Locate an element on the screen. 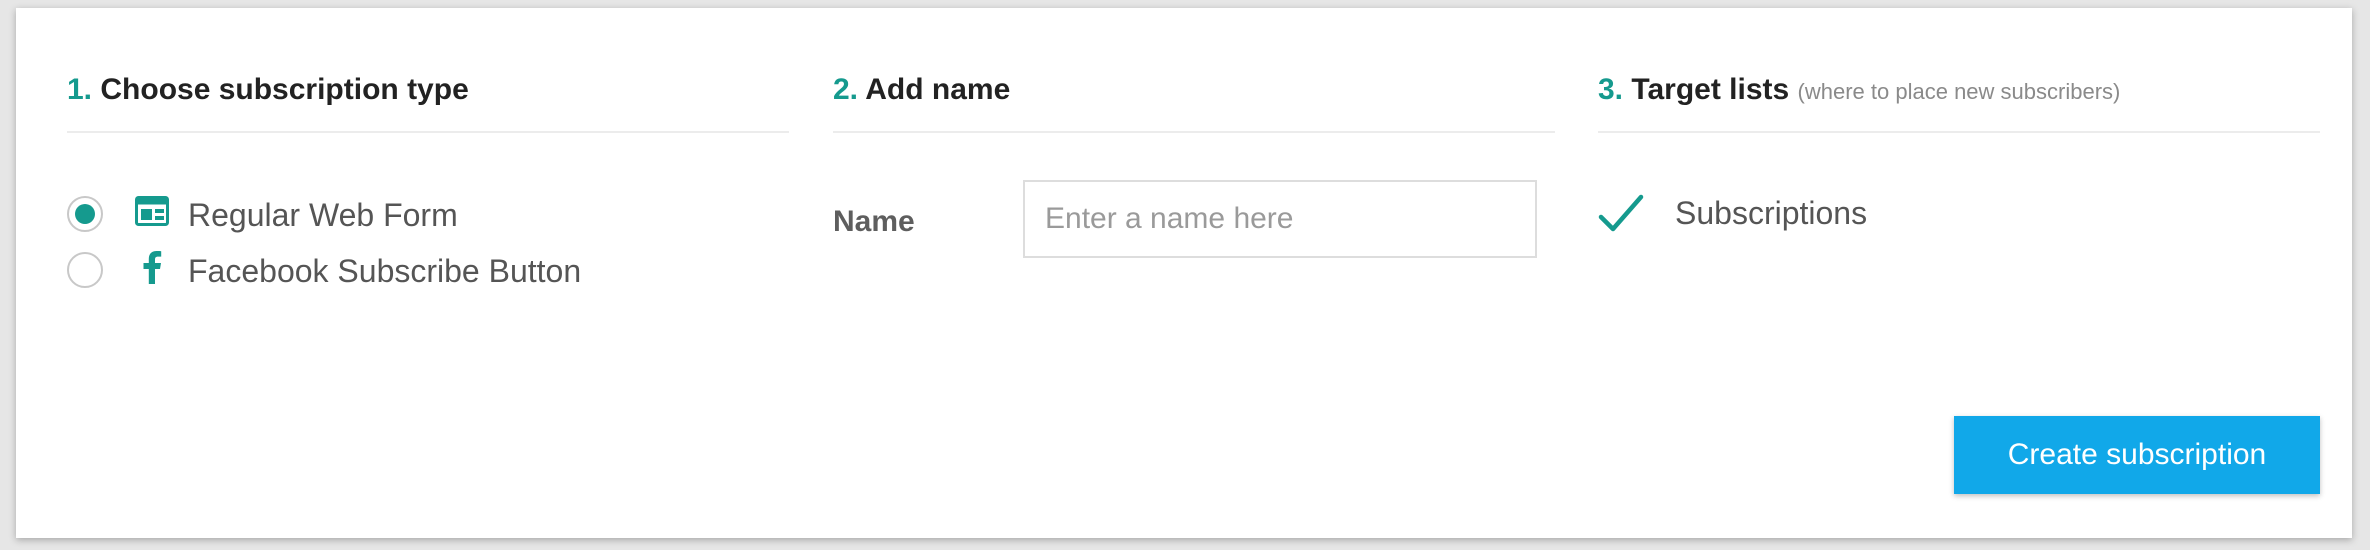 The height and width of the screenshot is (550, 2370). create-subscription-button: Create subscription is located at coordinates (2137, 455).